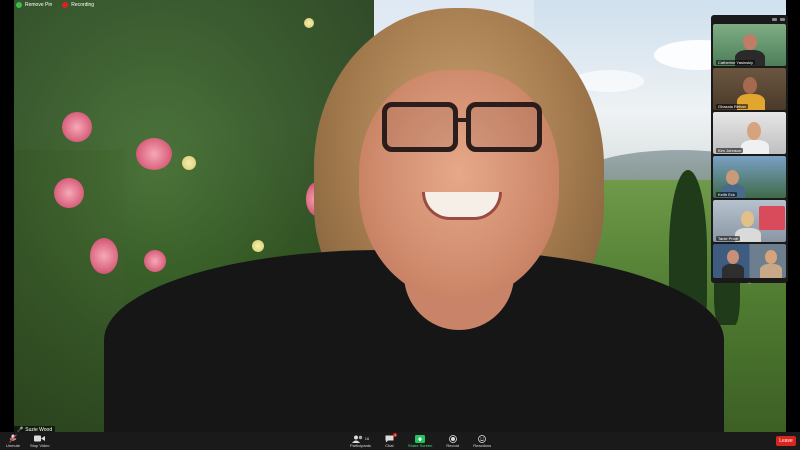  I want to click on video-camera-icon, so click(40, 438).